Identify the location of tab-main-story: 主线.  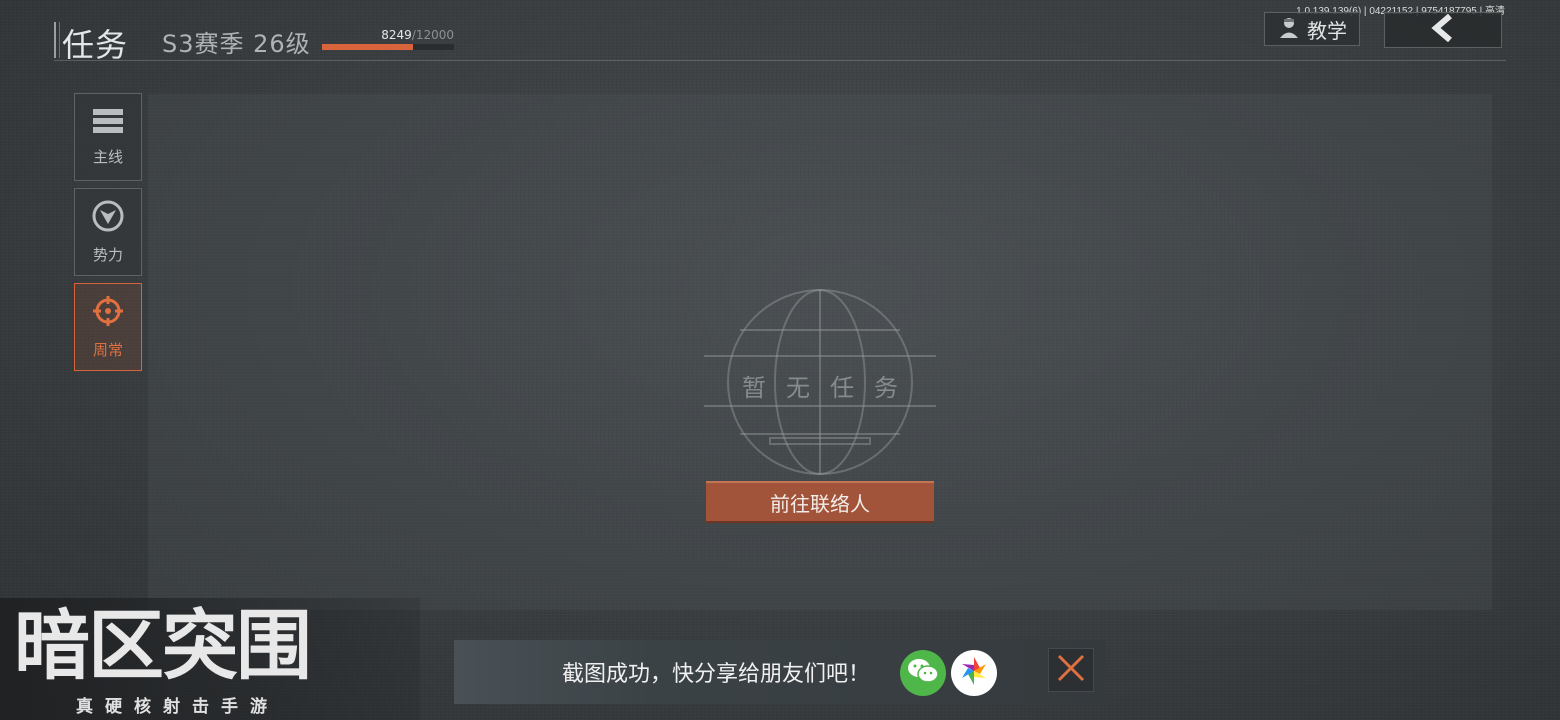
(108, 137).